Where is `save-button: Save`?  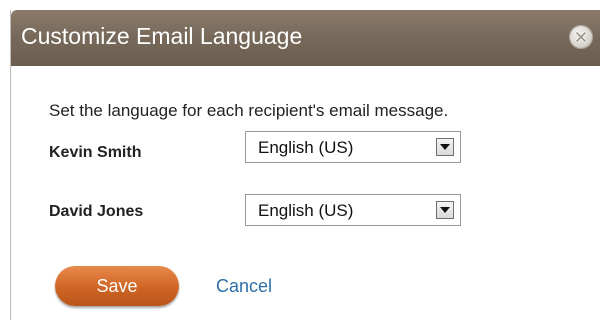
save-button: Save is located at coordinates (117, 286).